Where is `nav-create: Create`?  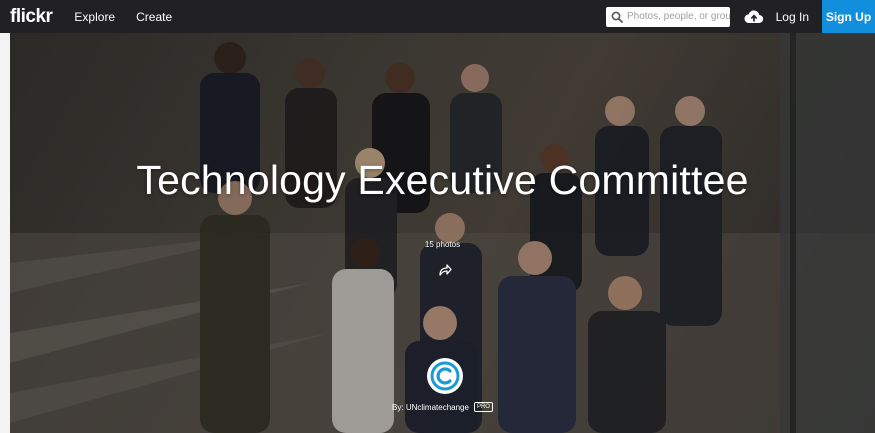 nav-create: Create is located at coordinates (154, 17).